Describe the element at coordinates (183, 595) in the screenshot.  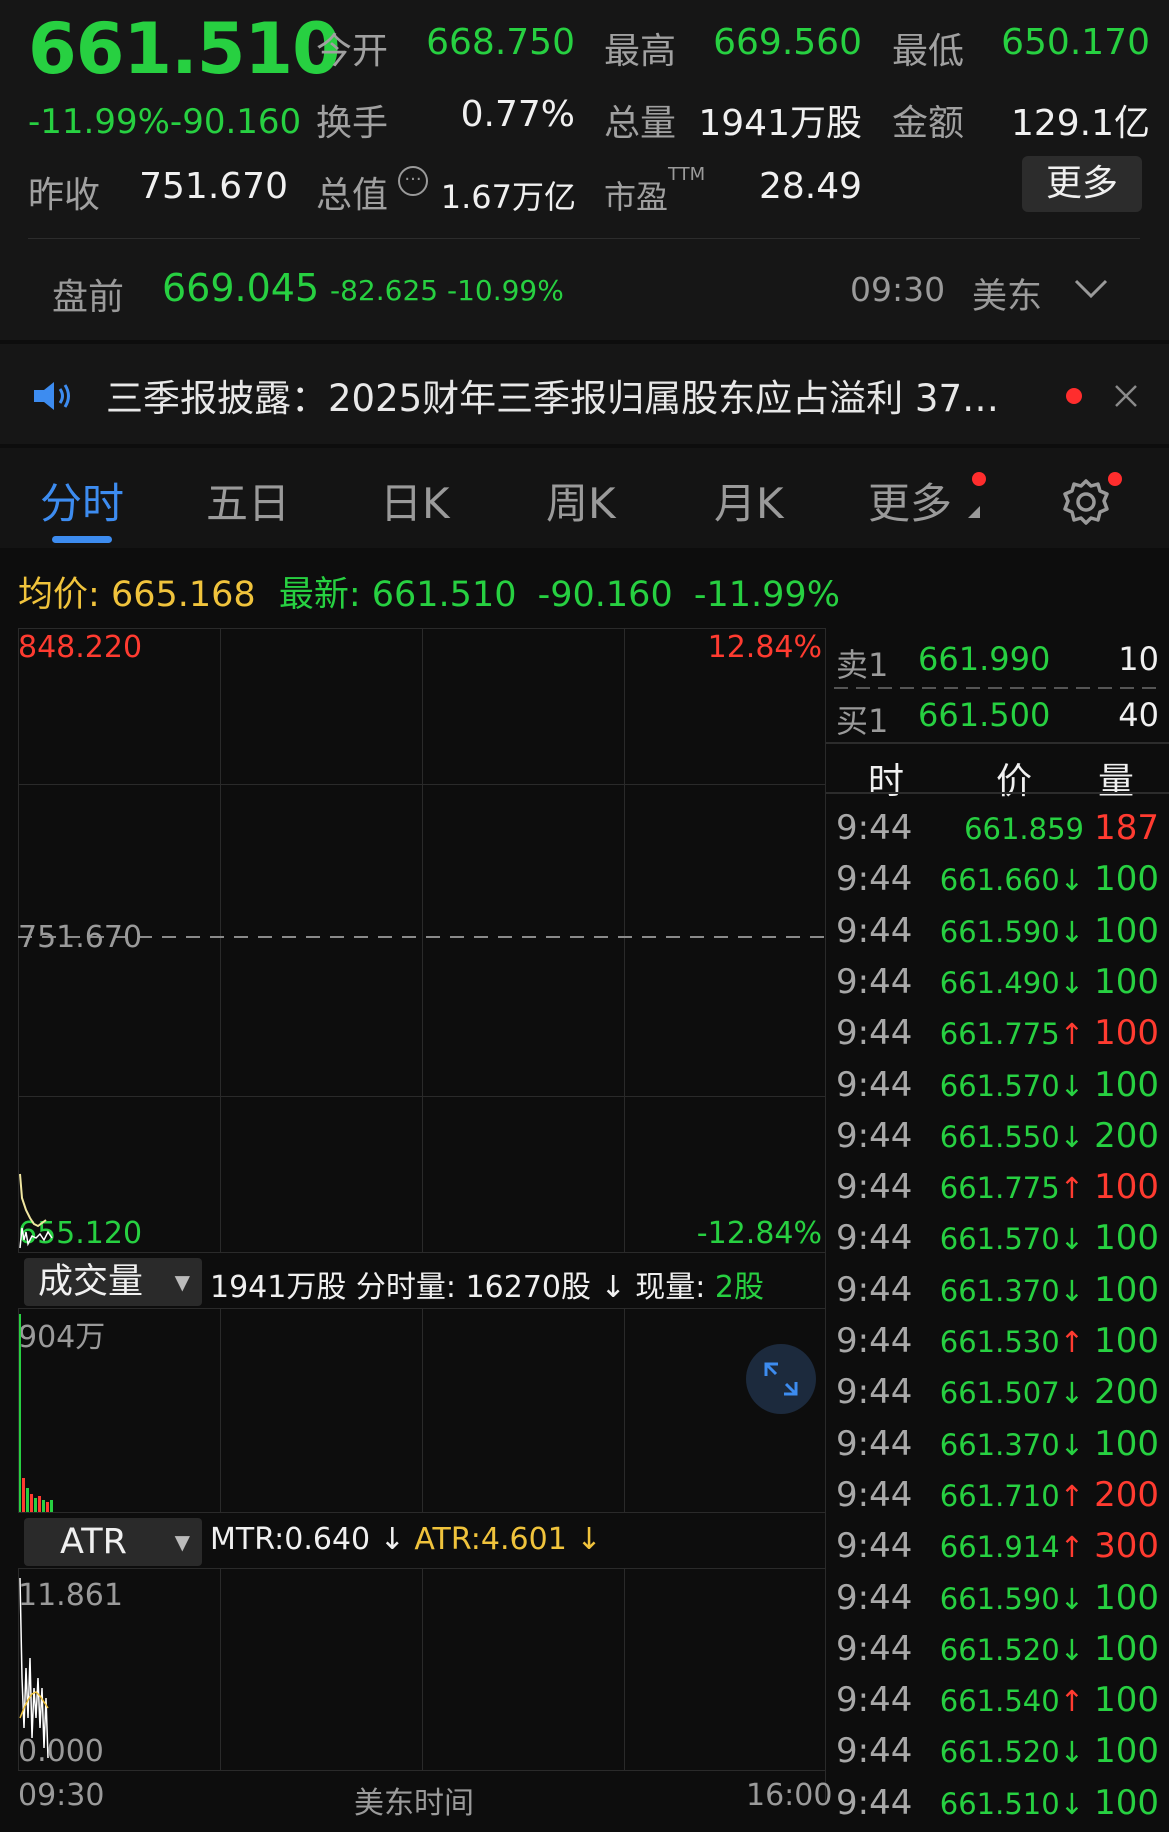
I see `avg-value: 665.168` at that location.